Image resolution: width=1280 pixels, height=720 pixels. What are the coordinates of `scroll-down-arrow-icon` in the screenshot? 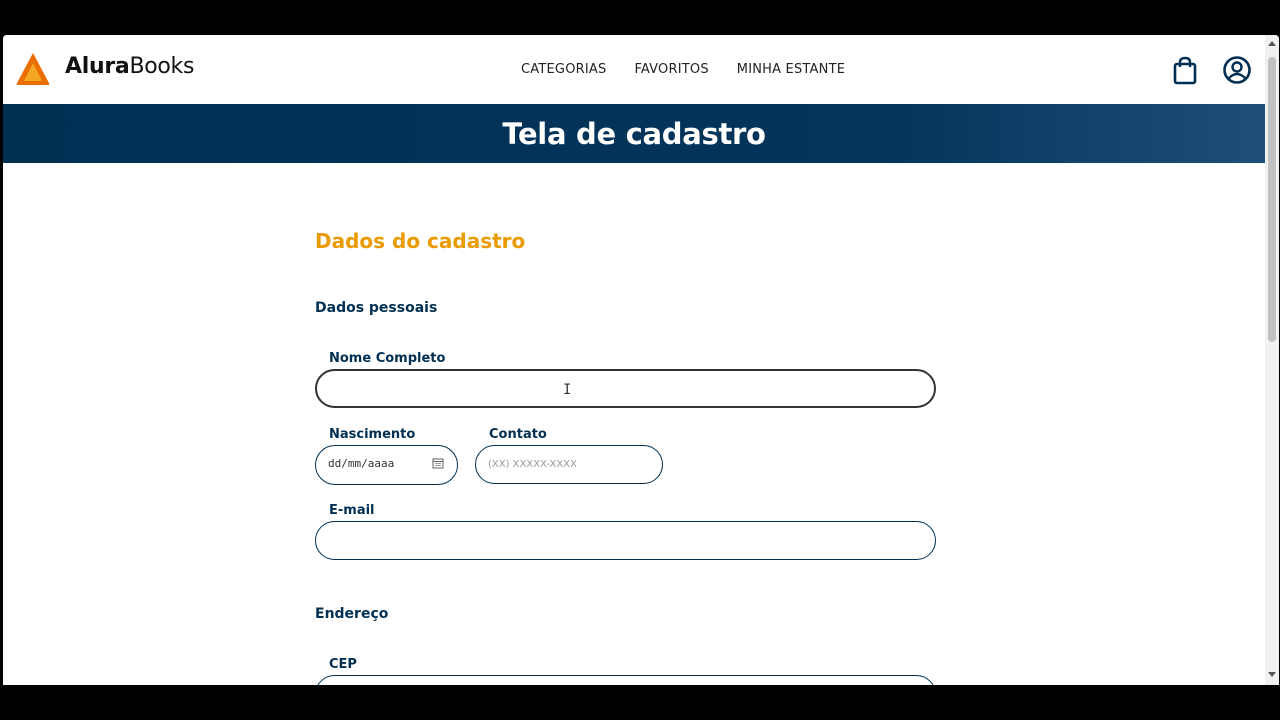 It's located at (1272, 674).